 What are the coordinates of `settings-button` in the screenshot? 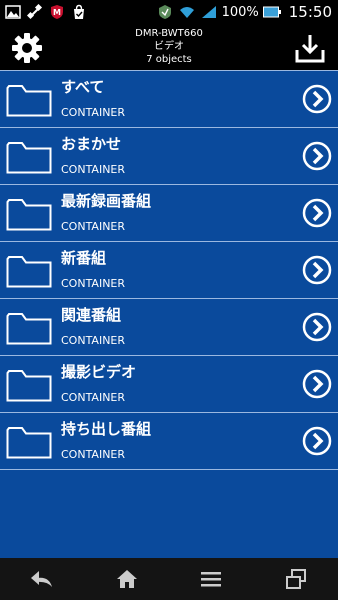 It's located at (27, 48).